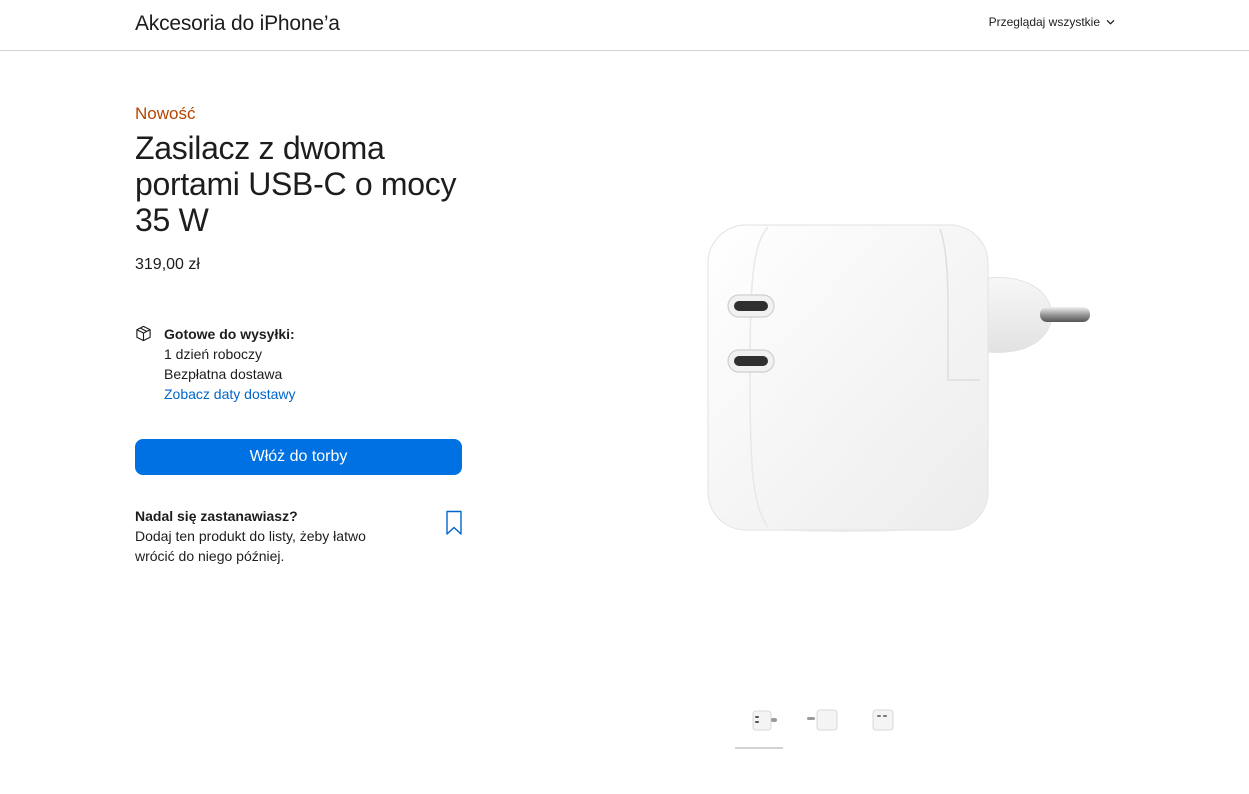  I want to click on delivery-shipping: Bezpłatna dostawa, so click(223, 374).